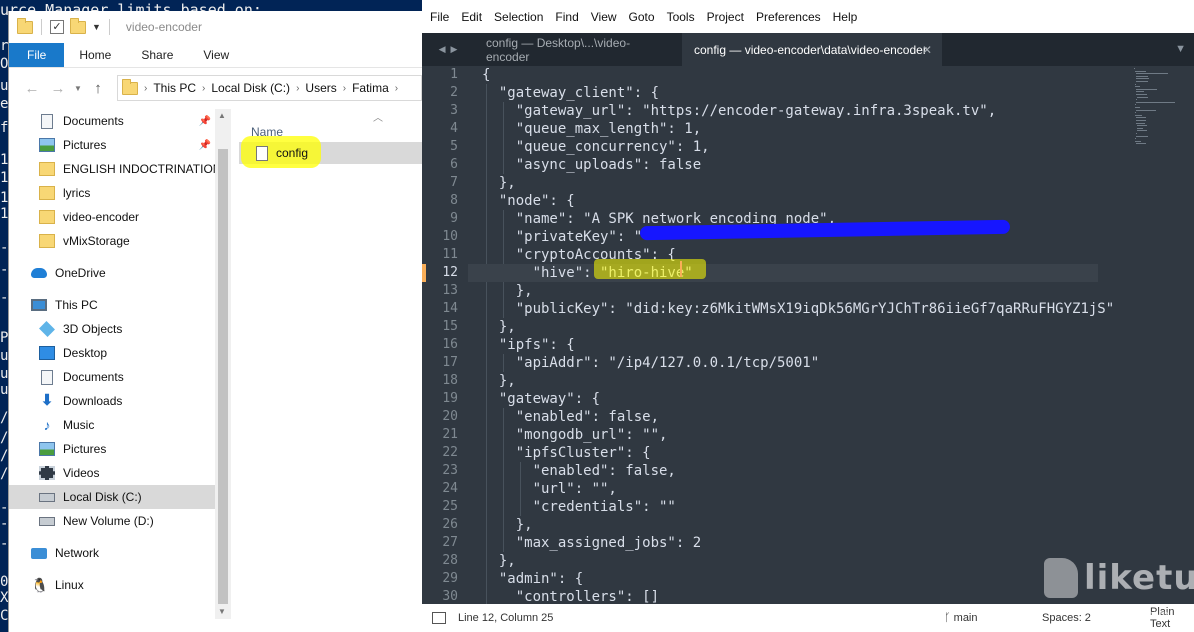  I want to click on nav-item-label: This PC, so click(76, 305).